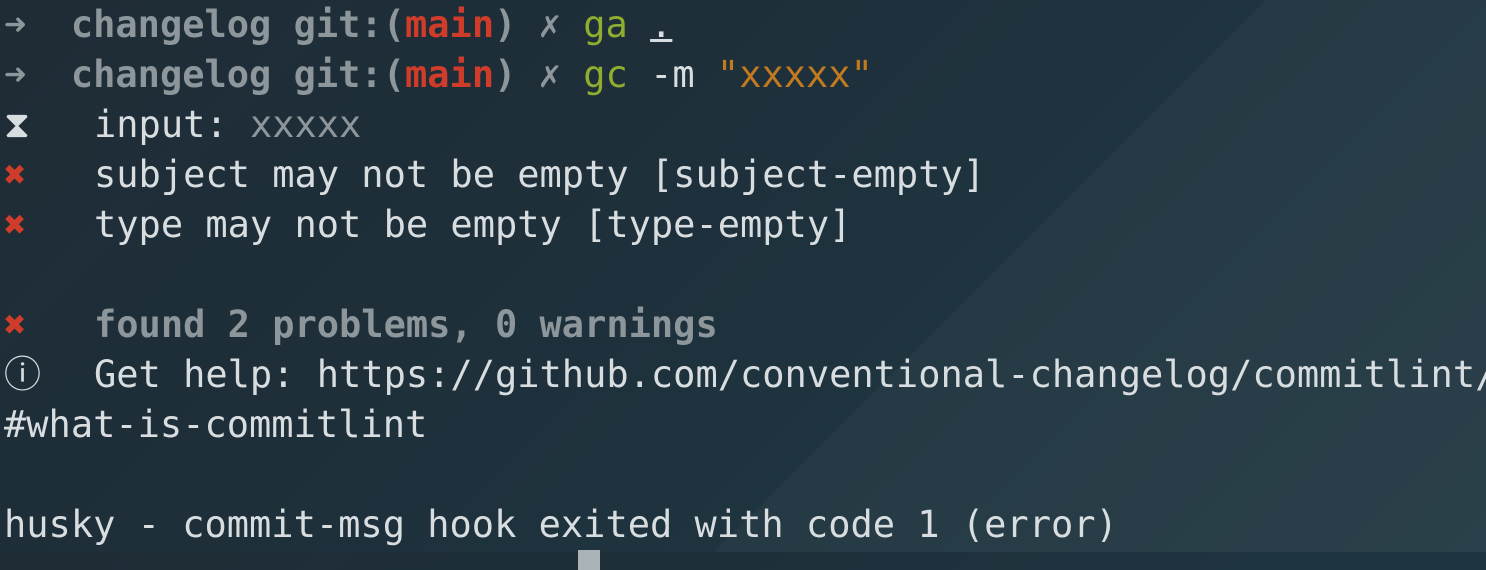  I want to click on terminal-cursor, so click(589, 560).